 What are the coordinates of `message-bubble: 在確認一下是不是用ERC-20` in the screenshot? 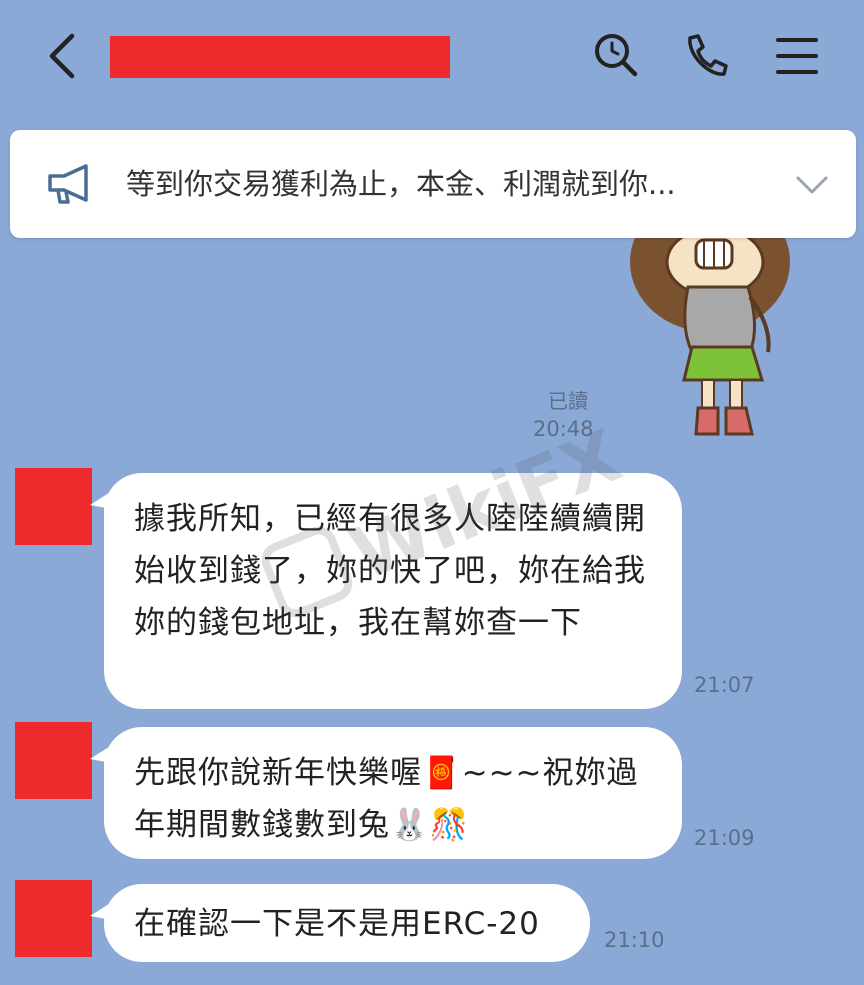 It's located at (340, 923).